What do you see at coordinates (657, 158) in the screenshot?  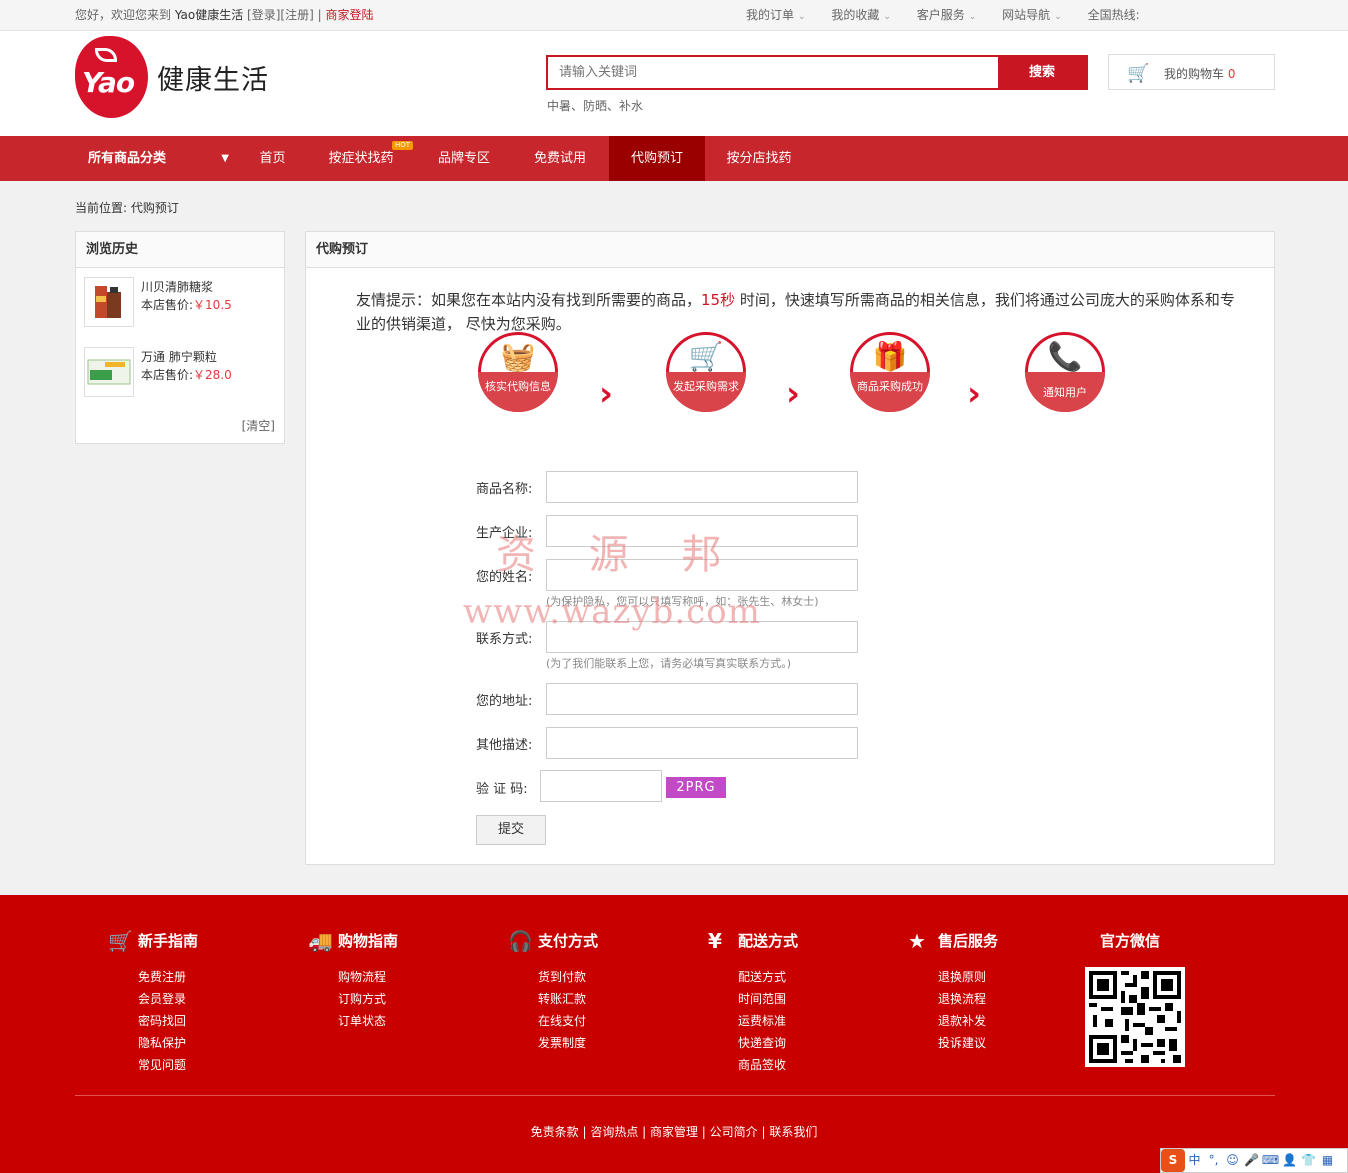 I see `nav-purchase-order: 代购预订` at bounding box center [657, 158].